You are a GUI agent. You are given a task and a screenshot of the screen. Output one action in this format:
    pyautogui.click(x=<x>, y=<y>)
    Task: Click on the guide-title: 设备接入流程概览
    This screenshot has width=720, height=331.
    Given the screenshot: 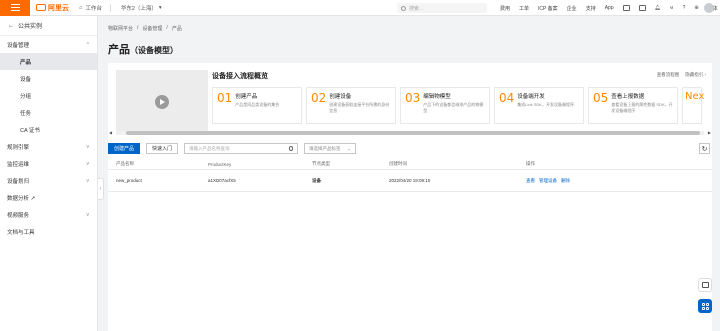 What is the action you would take?
    pyautogui.click(x=240, y=76)
    